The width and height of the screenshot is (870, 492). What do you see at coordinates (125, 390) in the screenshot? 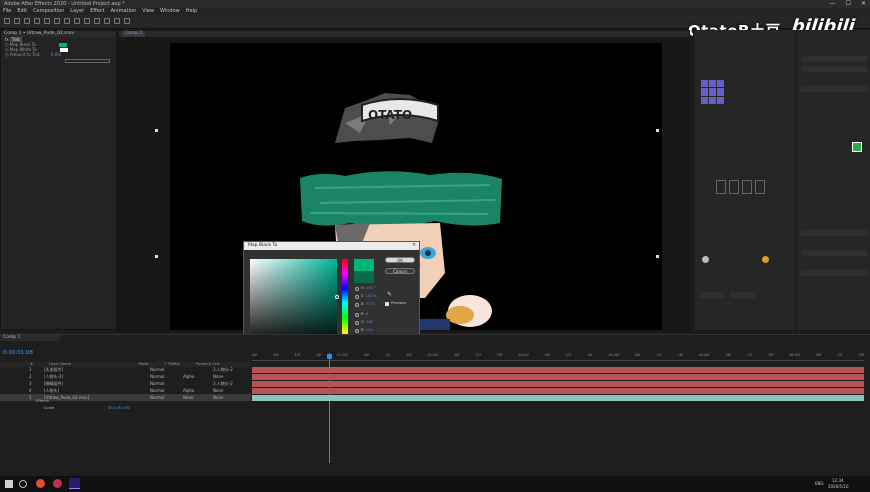
I see `layer-row: 4 [人物头] Normal Alpha None` at bounding box center [125, 390].